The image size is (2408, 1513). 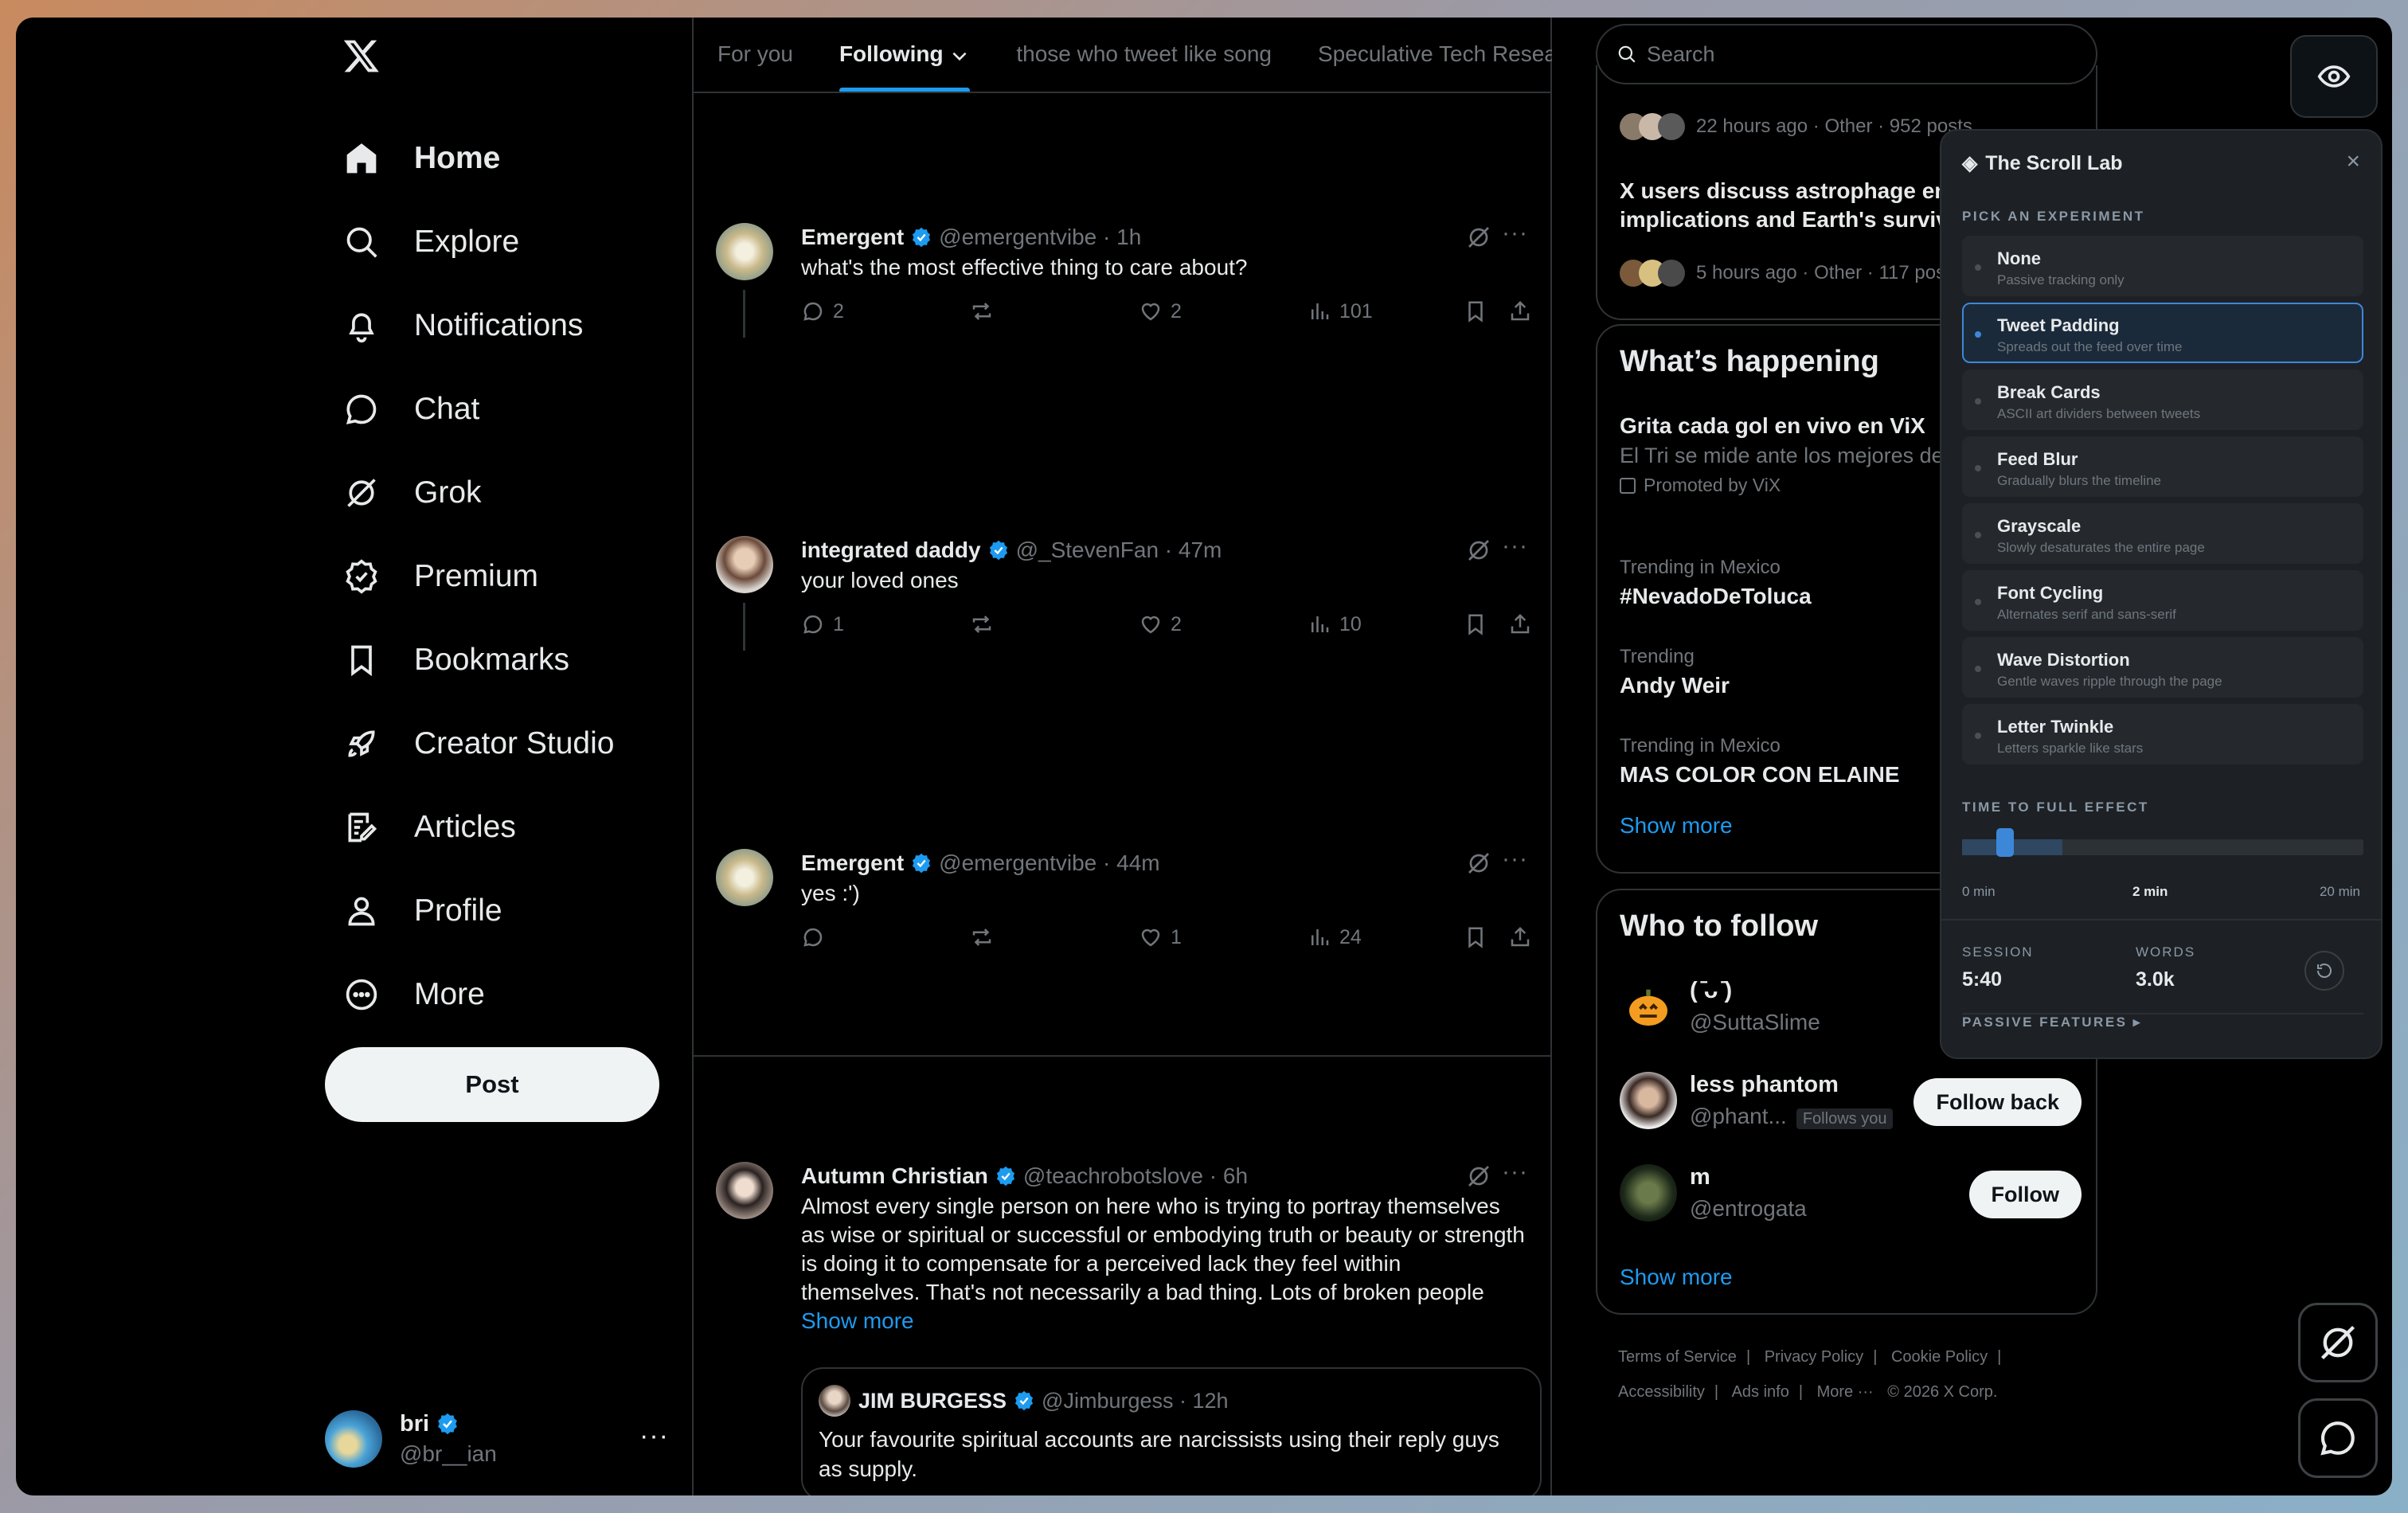 What do you see at coordinates (478, 744) in the screenshot?
I see `nav-creator-studio: Creator Studio` at bounding box center [478, 744].